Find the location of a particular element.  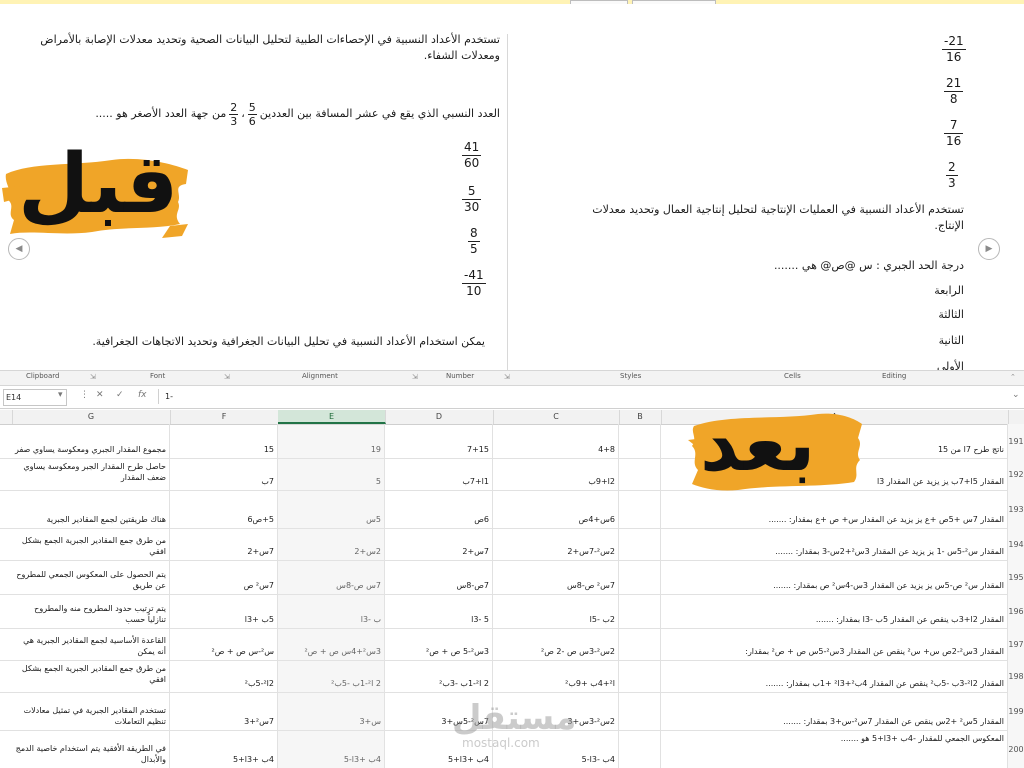

enter-icon: ✓ is located at coordinates (120, 395).